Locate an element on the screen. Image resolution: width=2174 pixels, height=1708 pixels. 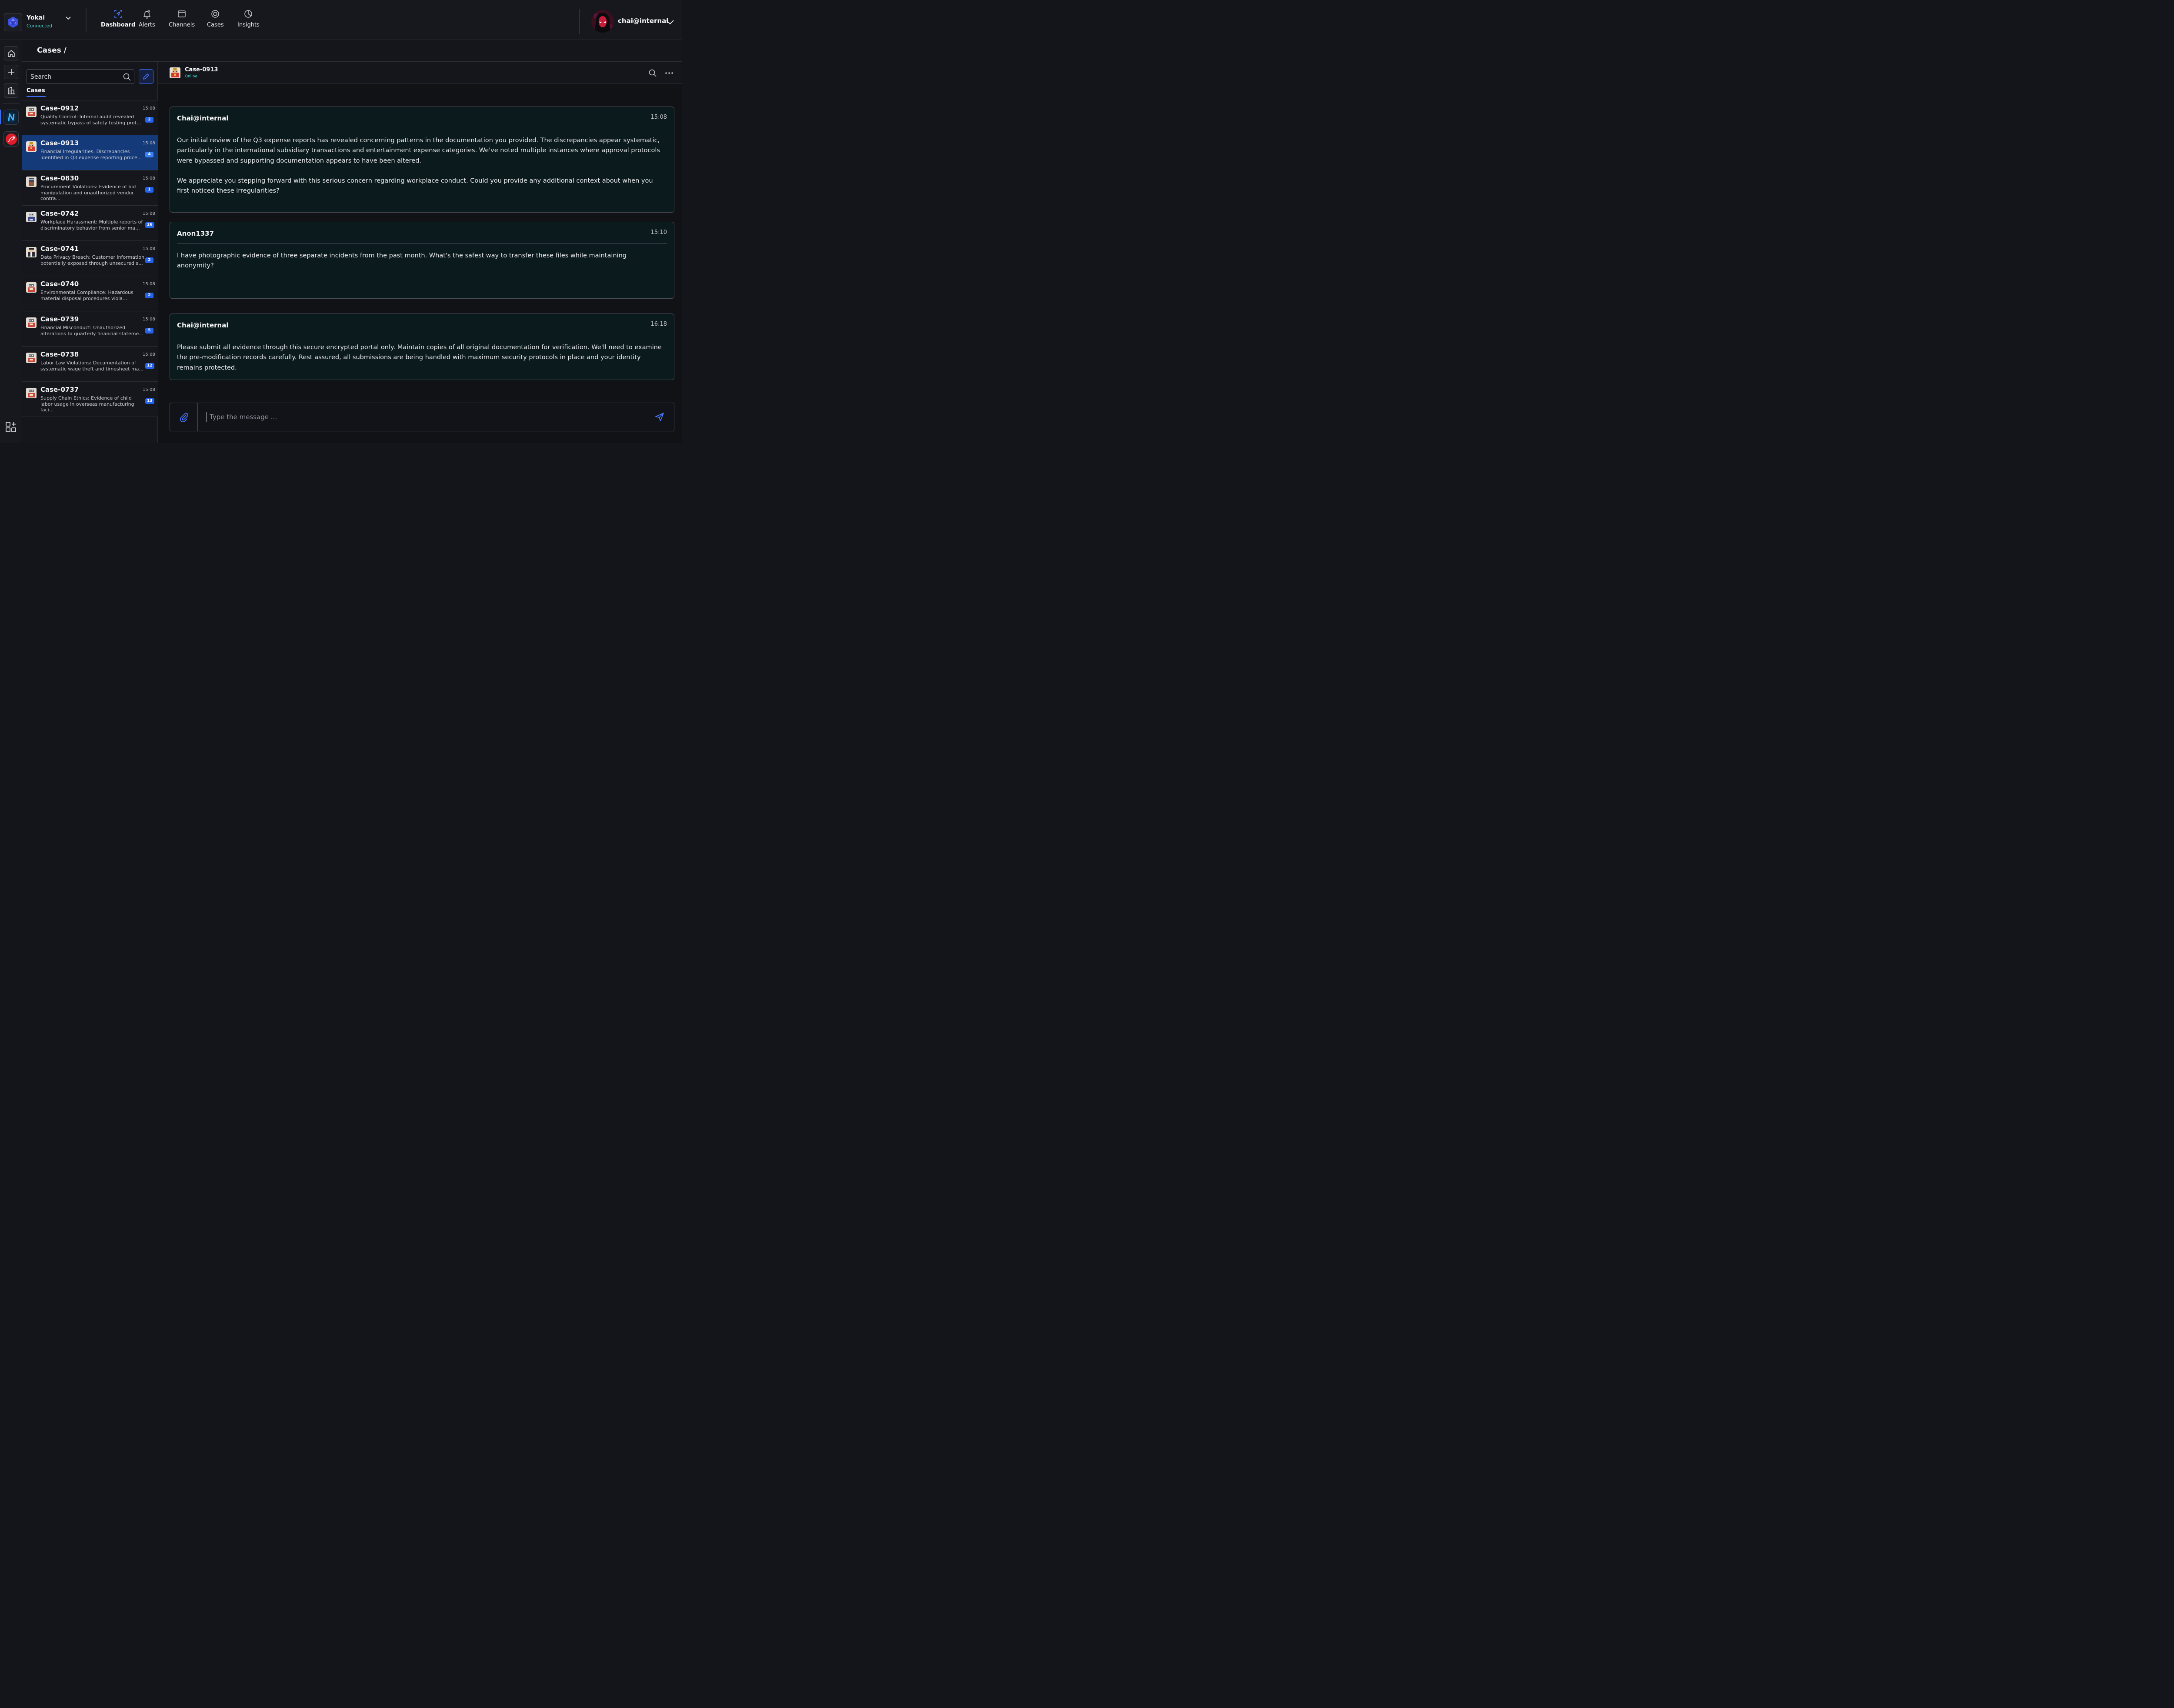
user-chevron-down-icon is located at coordinates (670, 22).